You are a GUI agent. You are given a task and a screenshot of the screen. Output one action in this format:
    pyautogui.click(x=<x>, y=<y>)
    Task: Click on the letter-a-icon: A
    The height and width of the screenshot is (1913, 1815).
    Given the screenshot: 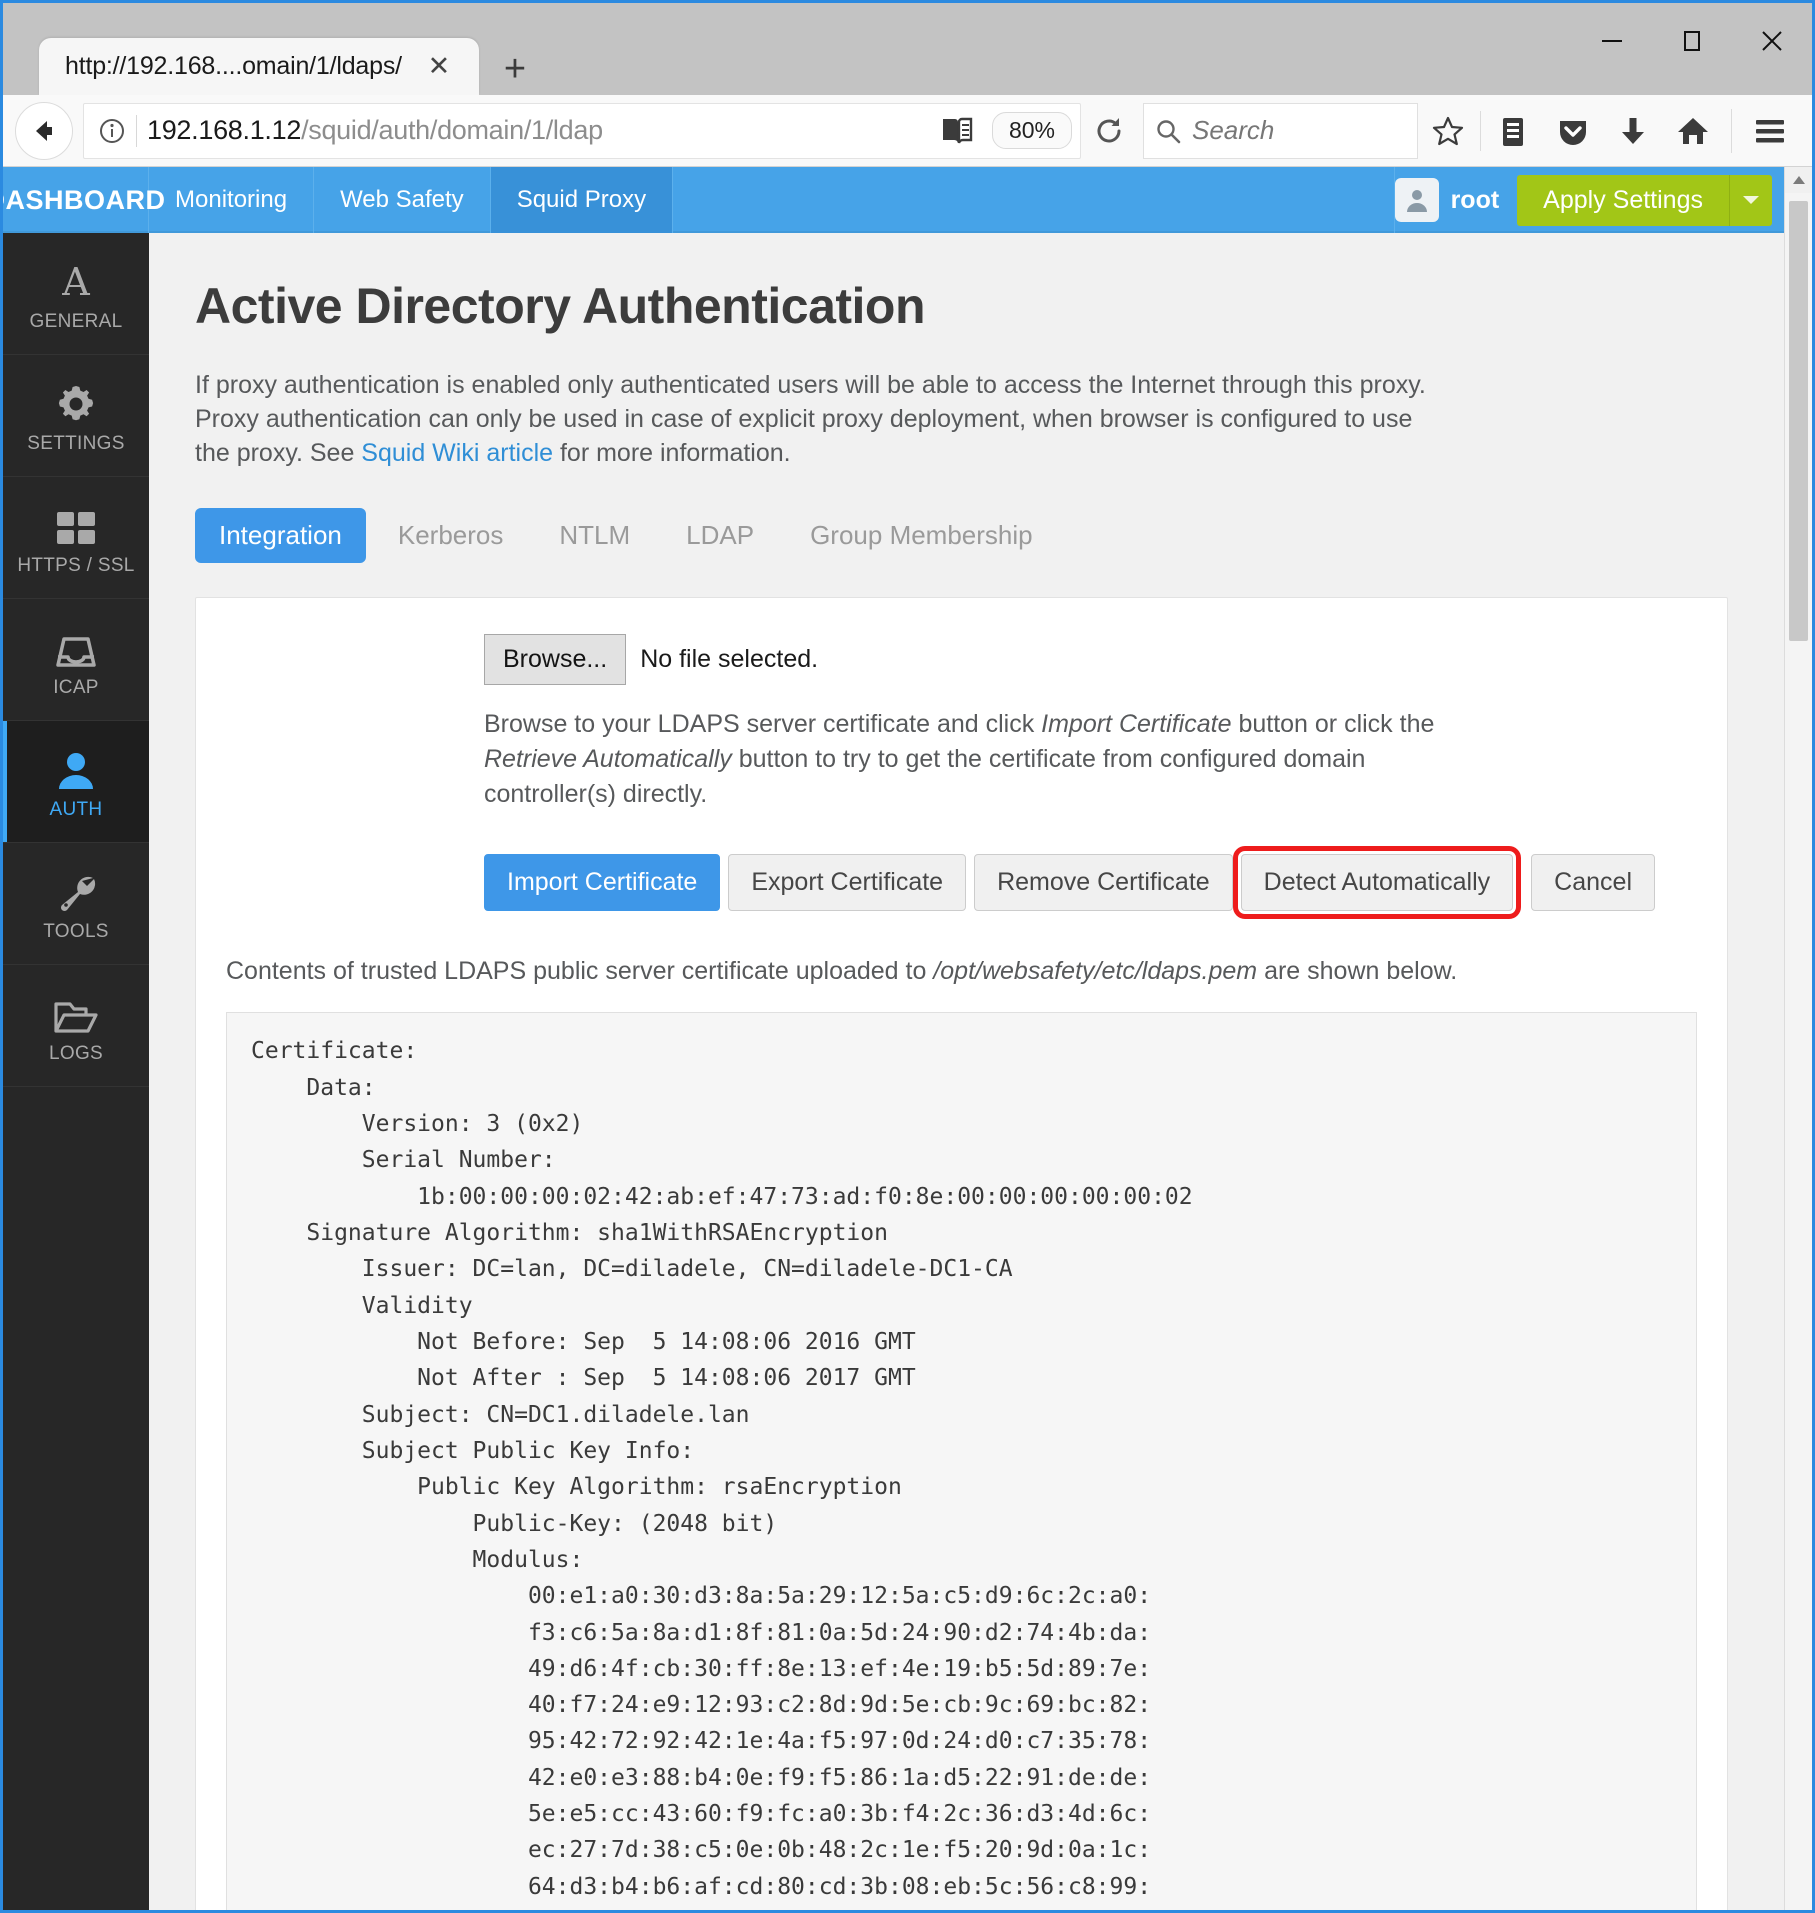 What is the action you would take?
    pyautogui.click(x=76, y=279)
    